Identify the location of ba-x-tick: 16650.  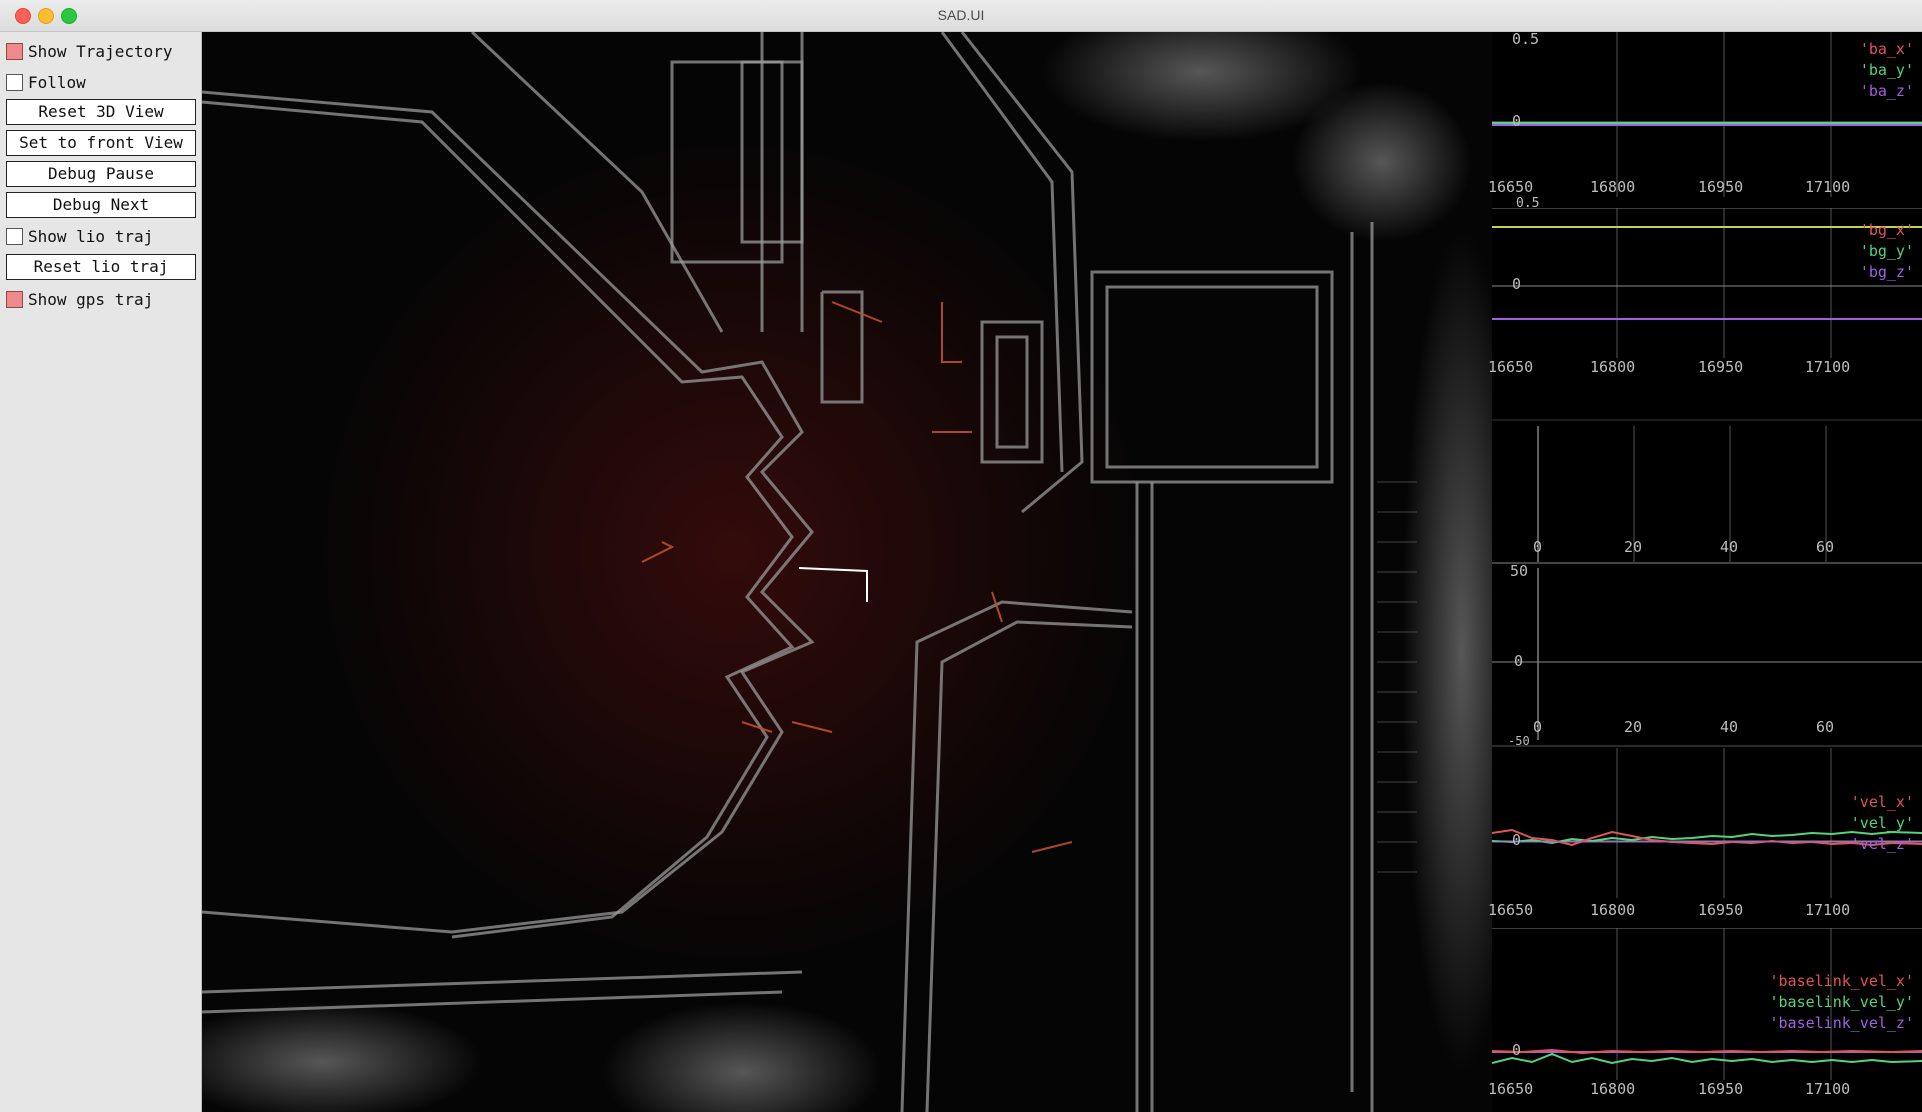
(1511, 187).